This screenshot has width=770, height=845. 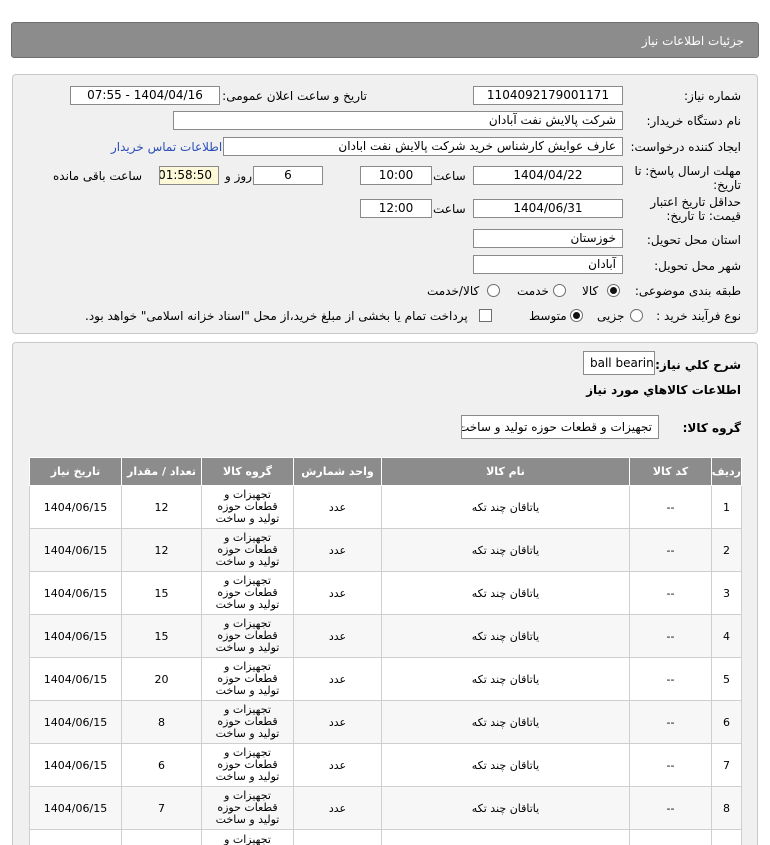 What do you see at coordinates (726, 550) in the screenshot?
I see `cell-row-number: 2` at bounding box center [726, 550].